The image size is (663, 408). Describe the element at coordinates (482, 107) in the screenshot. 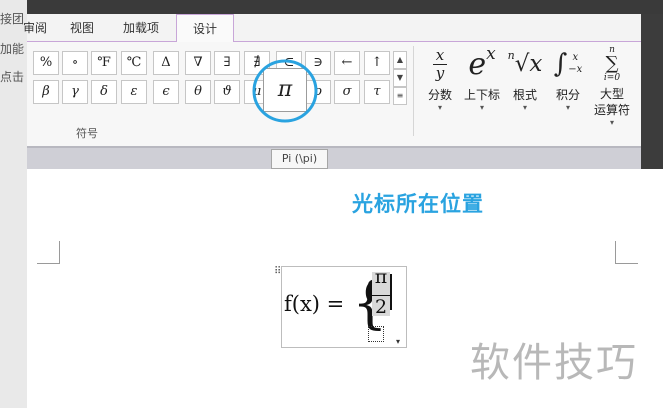

I see `script-dropdown-icon: ▾` at that location.